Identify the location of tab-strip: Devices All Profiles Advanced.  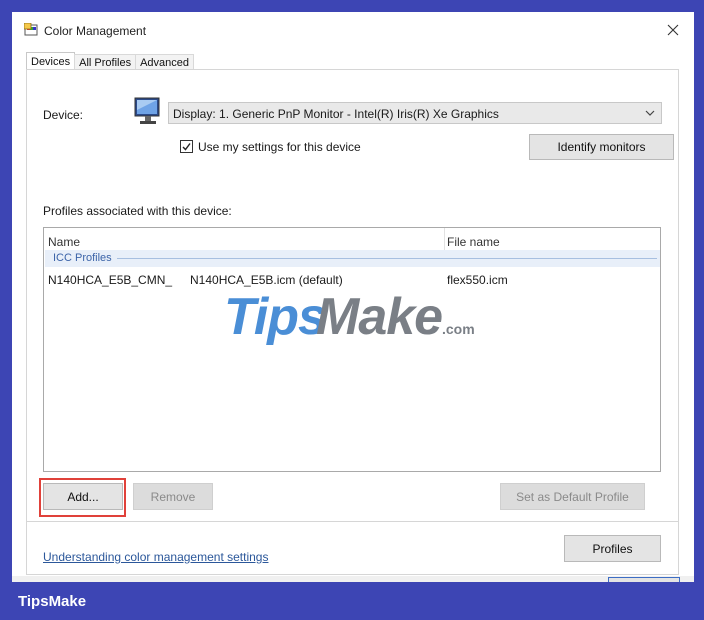
(110, 61).